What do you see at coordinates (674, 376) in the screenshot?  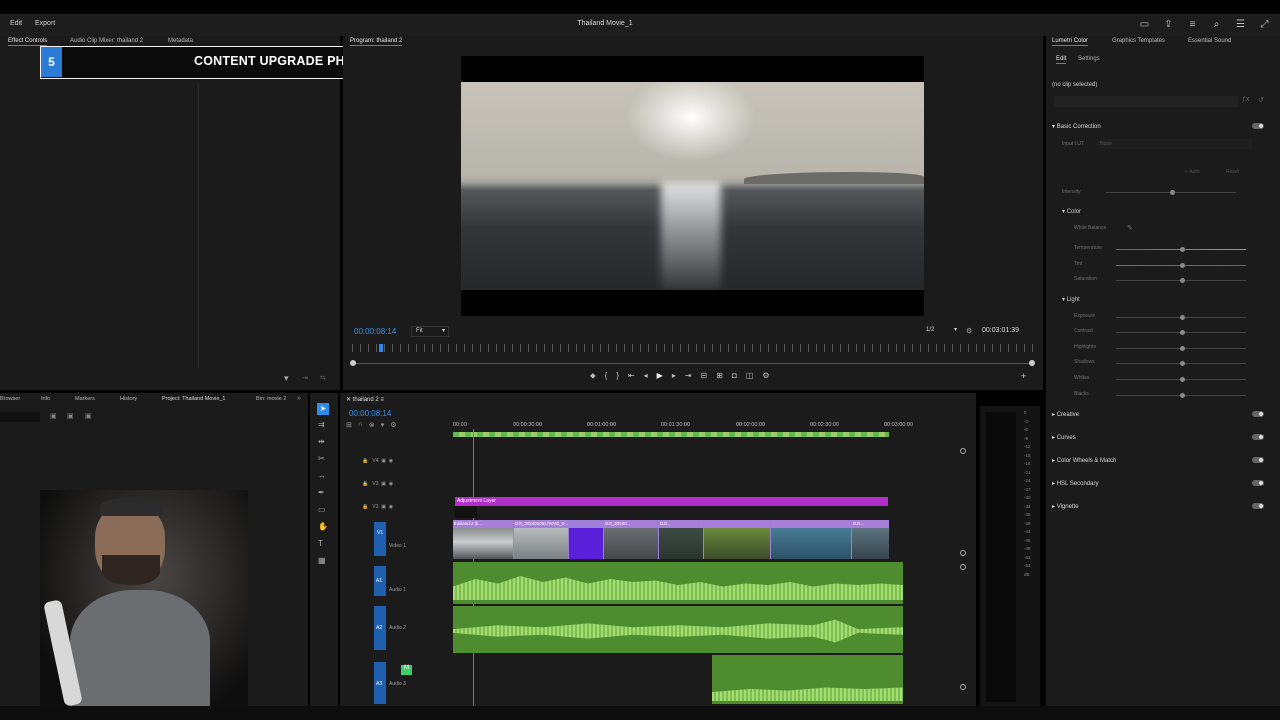 I see `step-forward-icon: ▸` at bounding box center [674, 376].